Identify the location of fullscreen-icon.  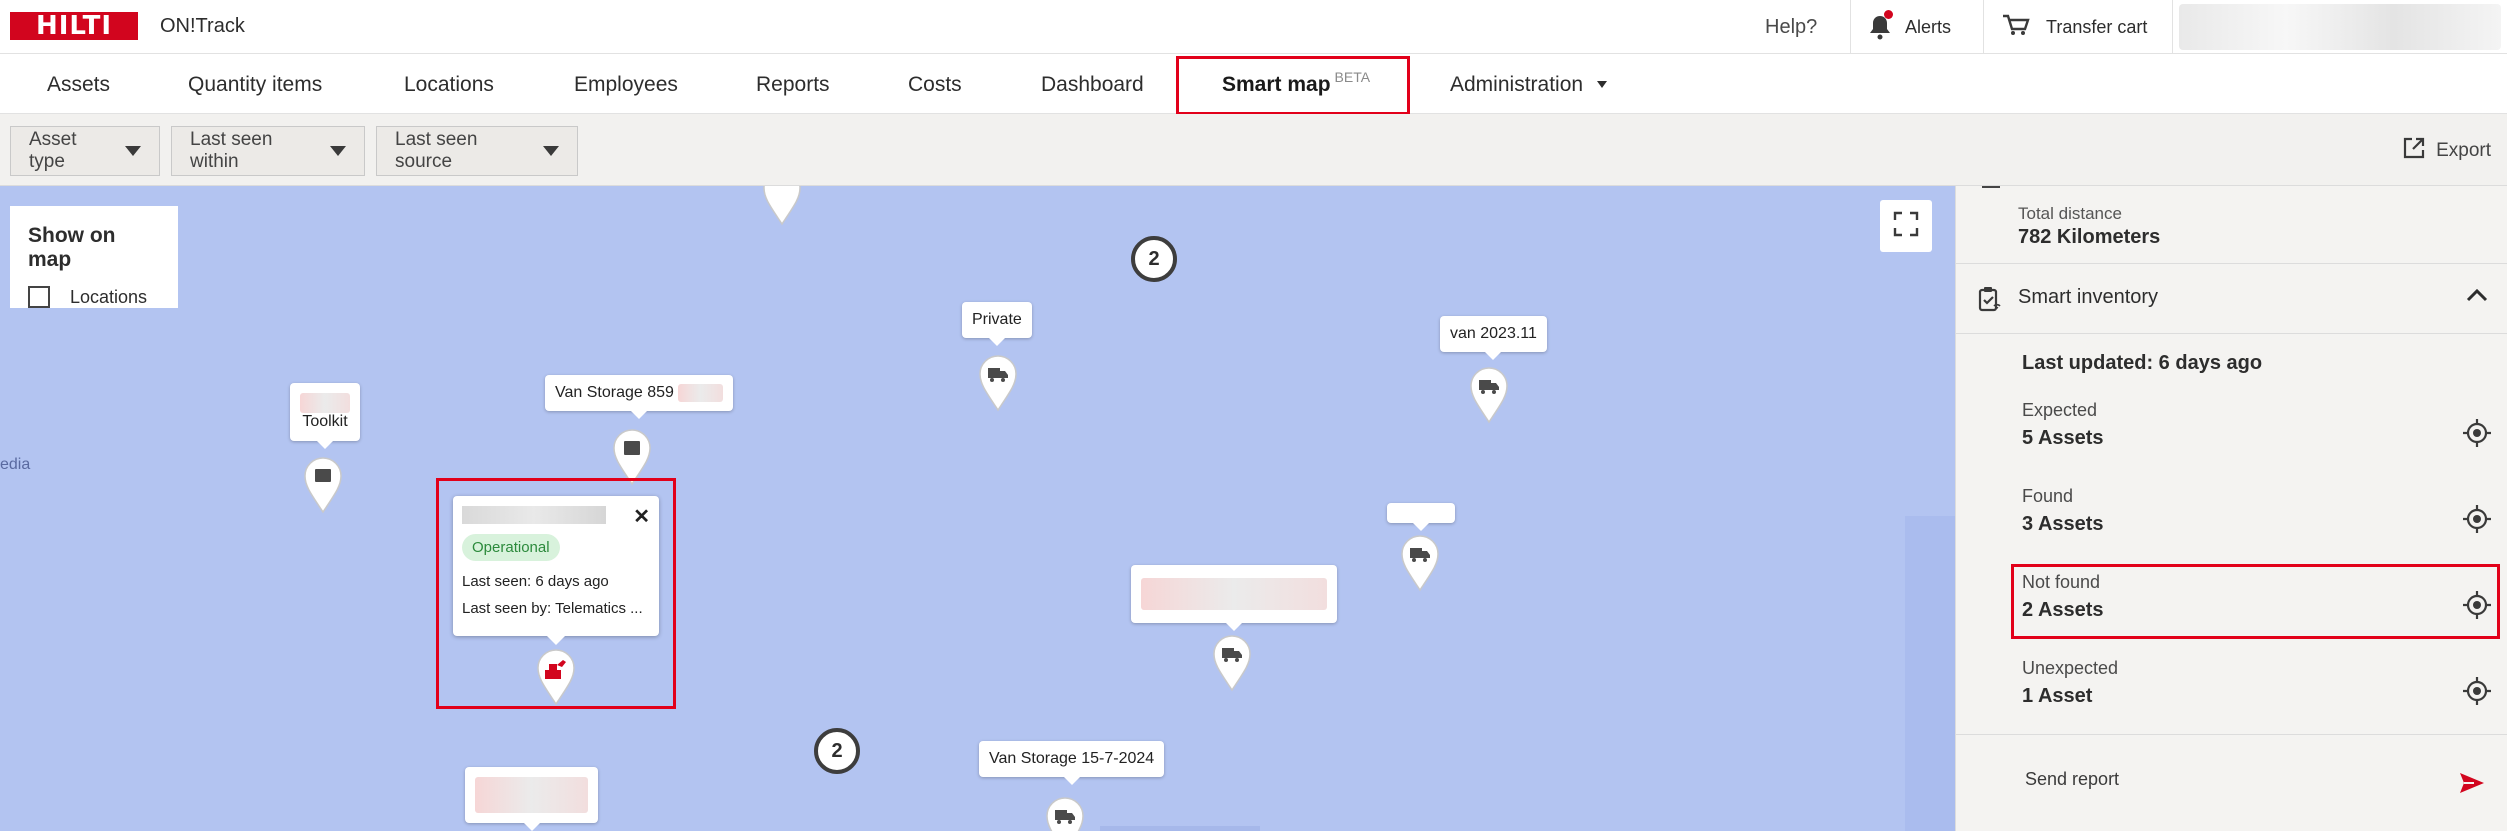
(1906, 226).